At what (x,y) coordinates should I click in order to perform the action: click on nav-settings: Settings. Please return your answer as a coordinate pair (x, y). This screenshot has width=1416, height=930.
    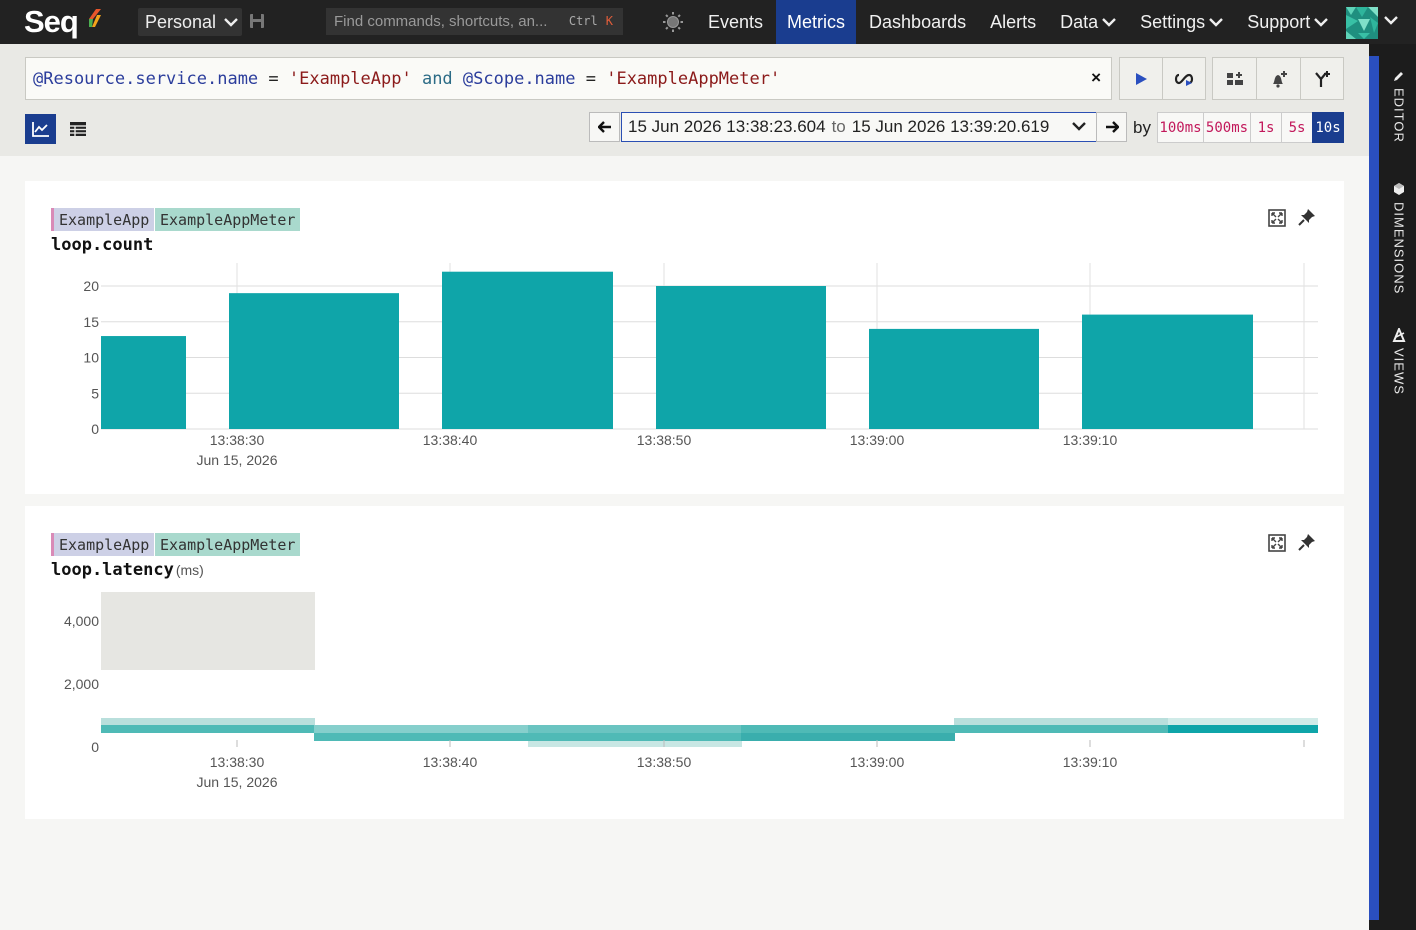
    Looking at the image, I should click on (1181, 22).